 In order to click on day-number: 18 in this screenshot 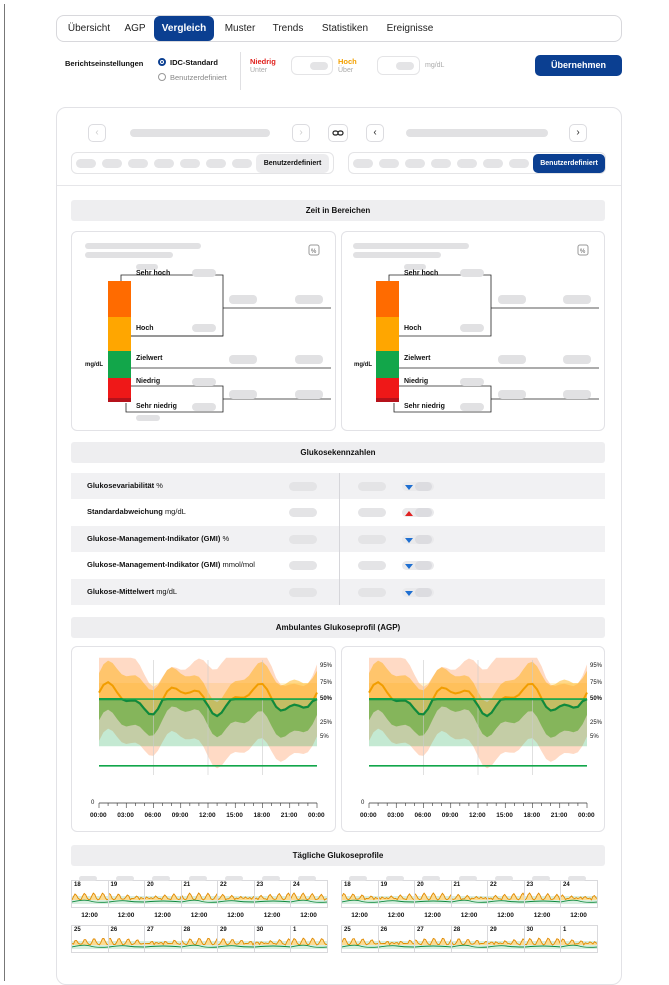, I will do `click(77, 885)`.